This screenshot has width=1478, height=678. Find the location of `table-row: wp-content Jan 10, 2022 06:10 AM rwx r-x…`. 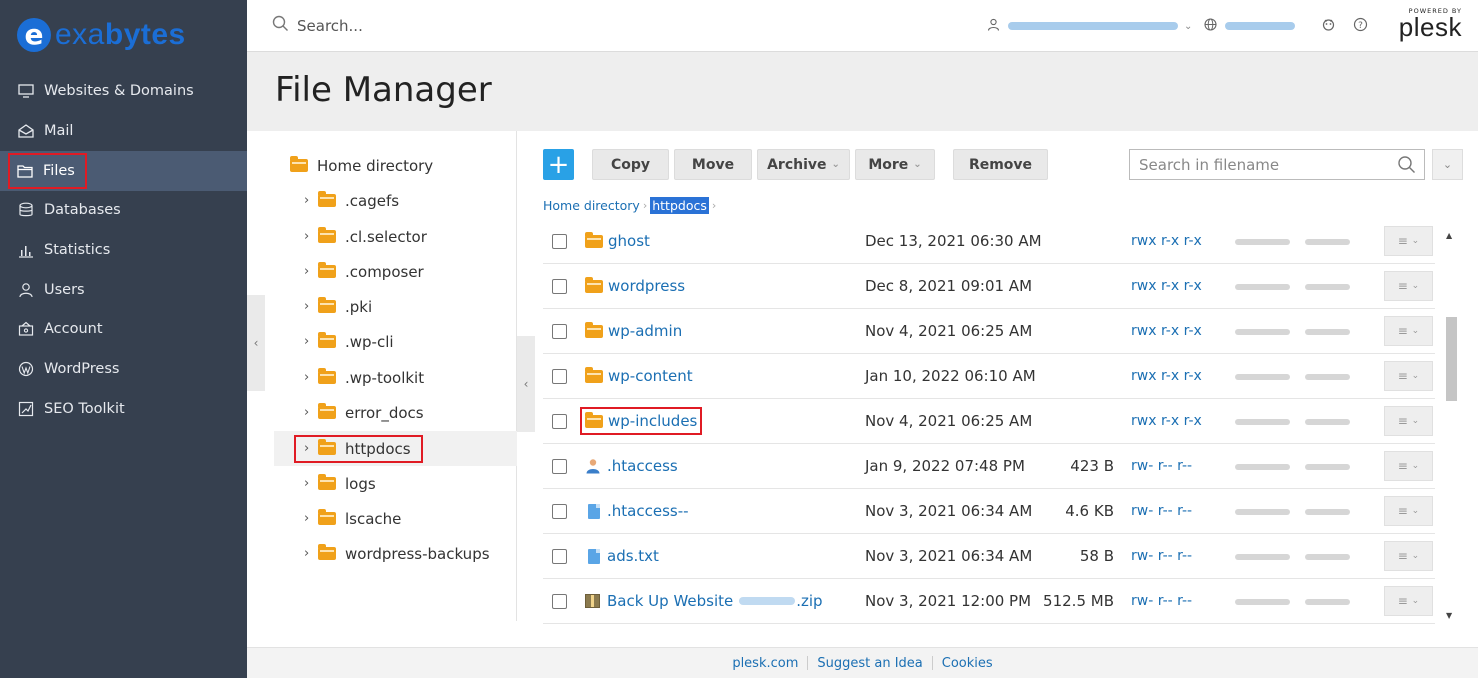

table-row: wp-content Jan 10, 2022 06:10 AM rwx r-x… is located at coordinates (989, 376).